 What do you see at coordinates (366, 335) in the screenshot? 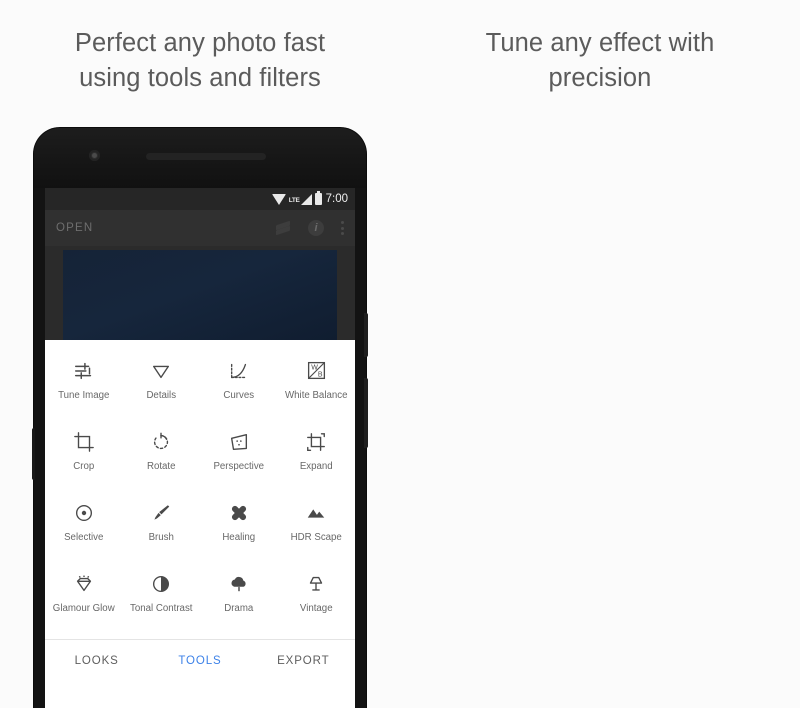
I see `power-button` at bounding box center [366, 335].